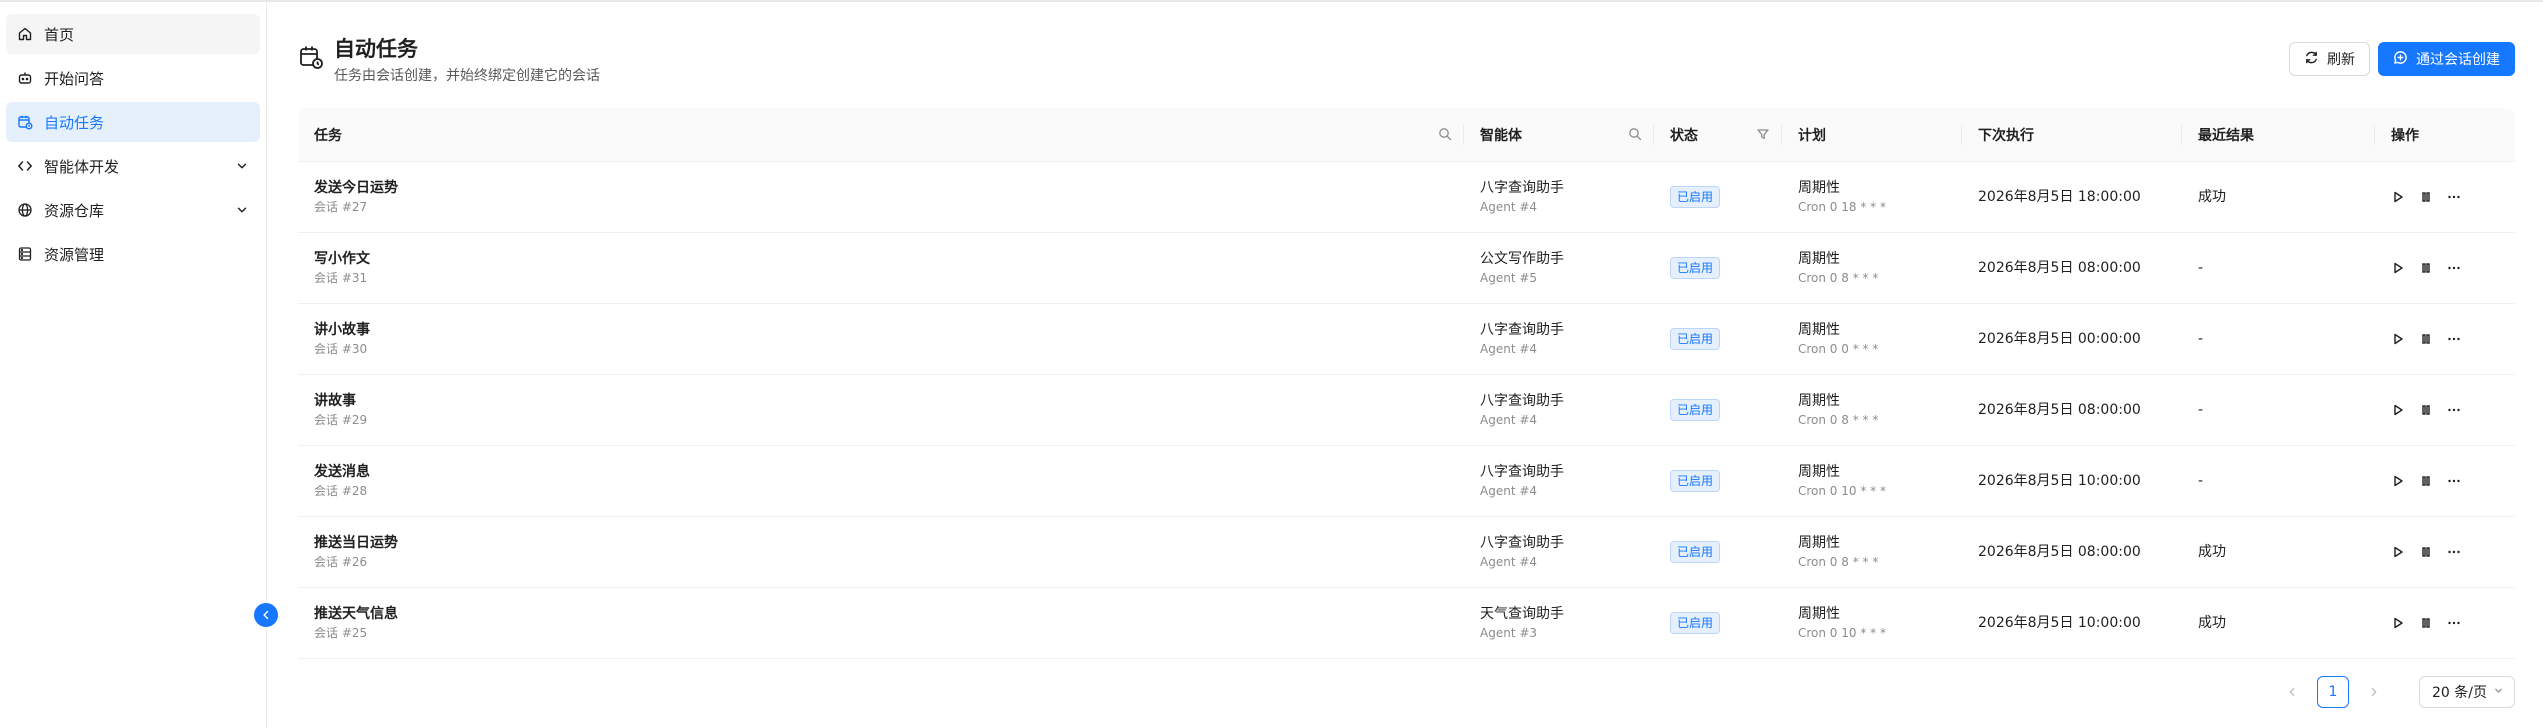 The height and width of the screenshot is (728, 2543). Describe the element at coordinates (133, 166) in the screenshot. I see `sidebar-item-agent-dev: 智能体开发` at that location.